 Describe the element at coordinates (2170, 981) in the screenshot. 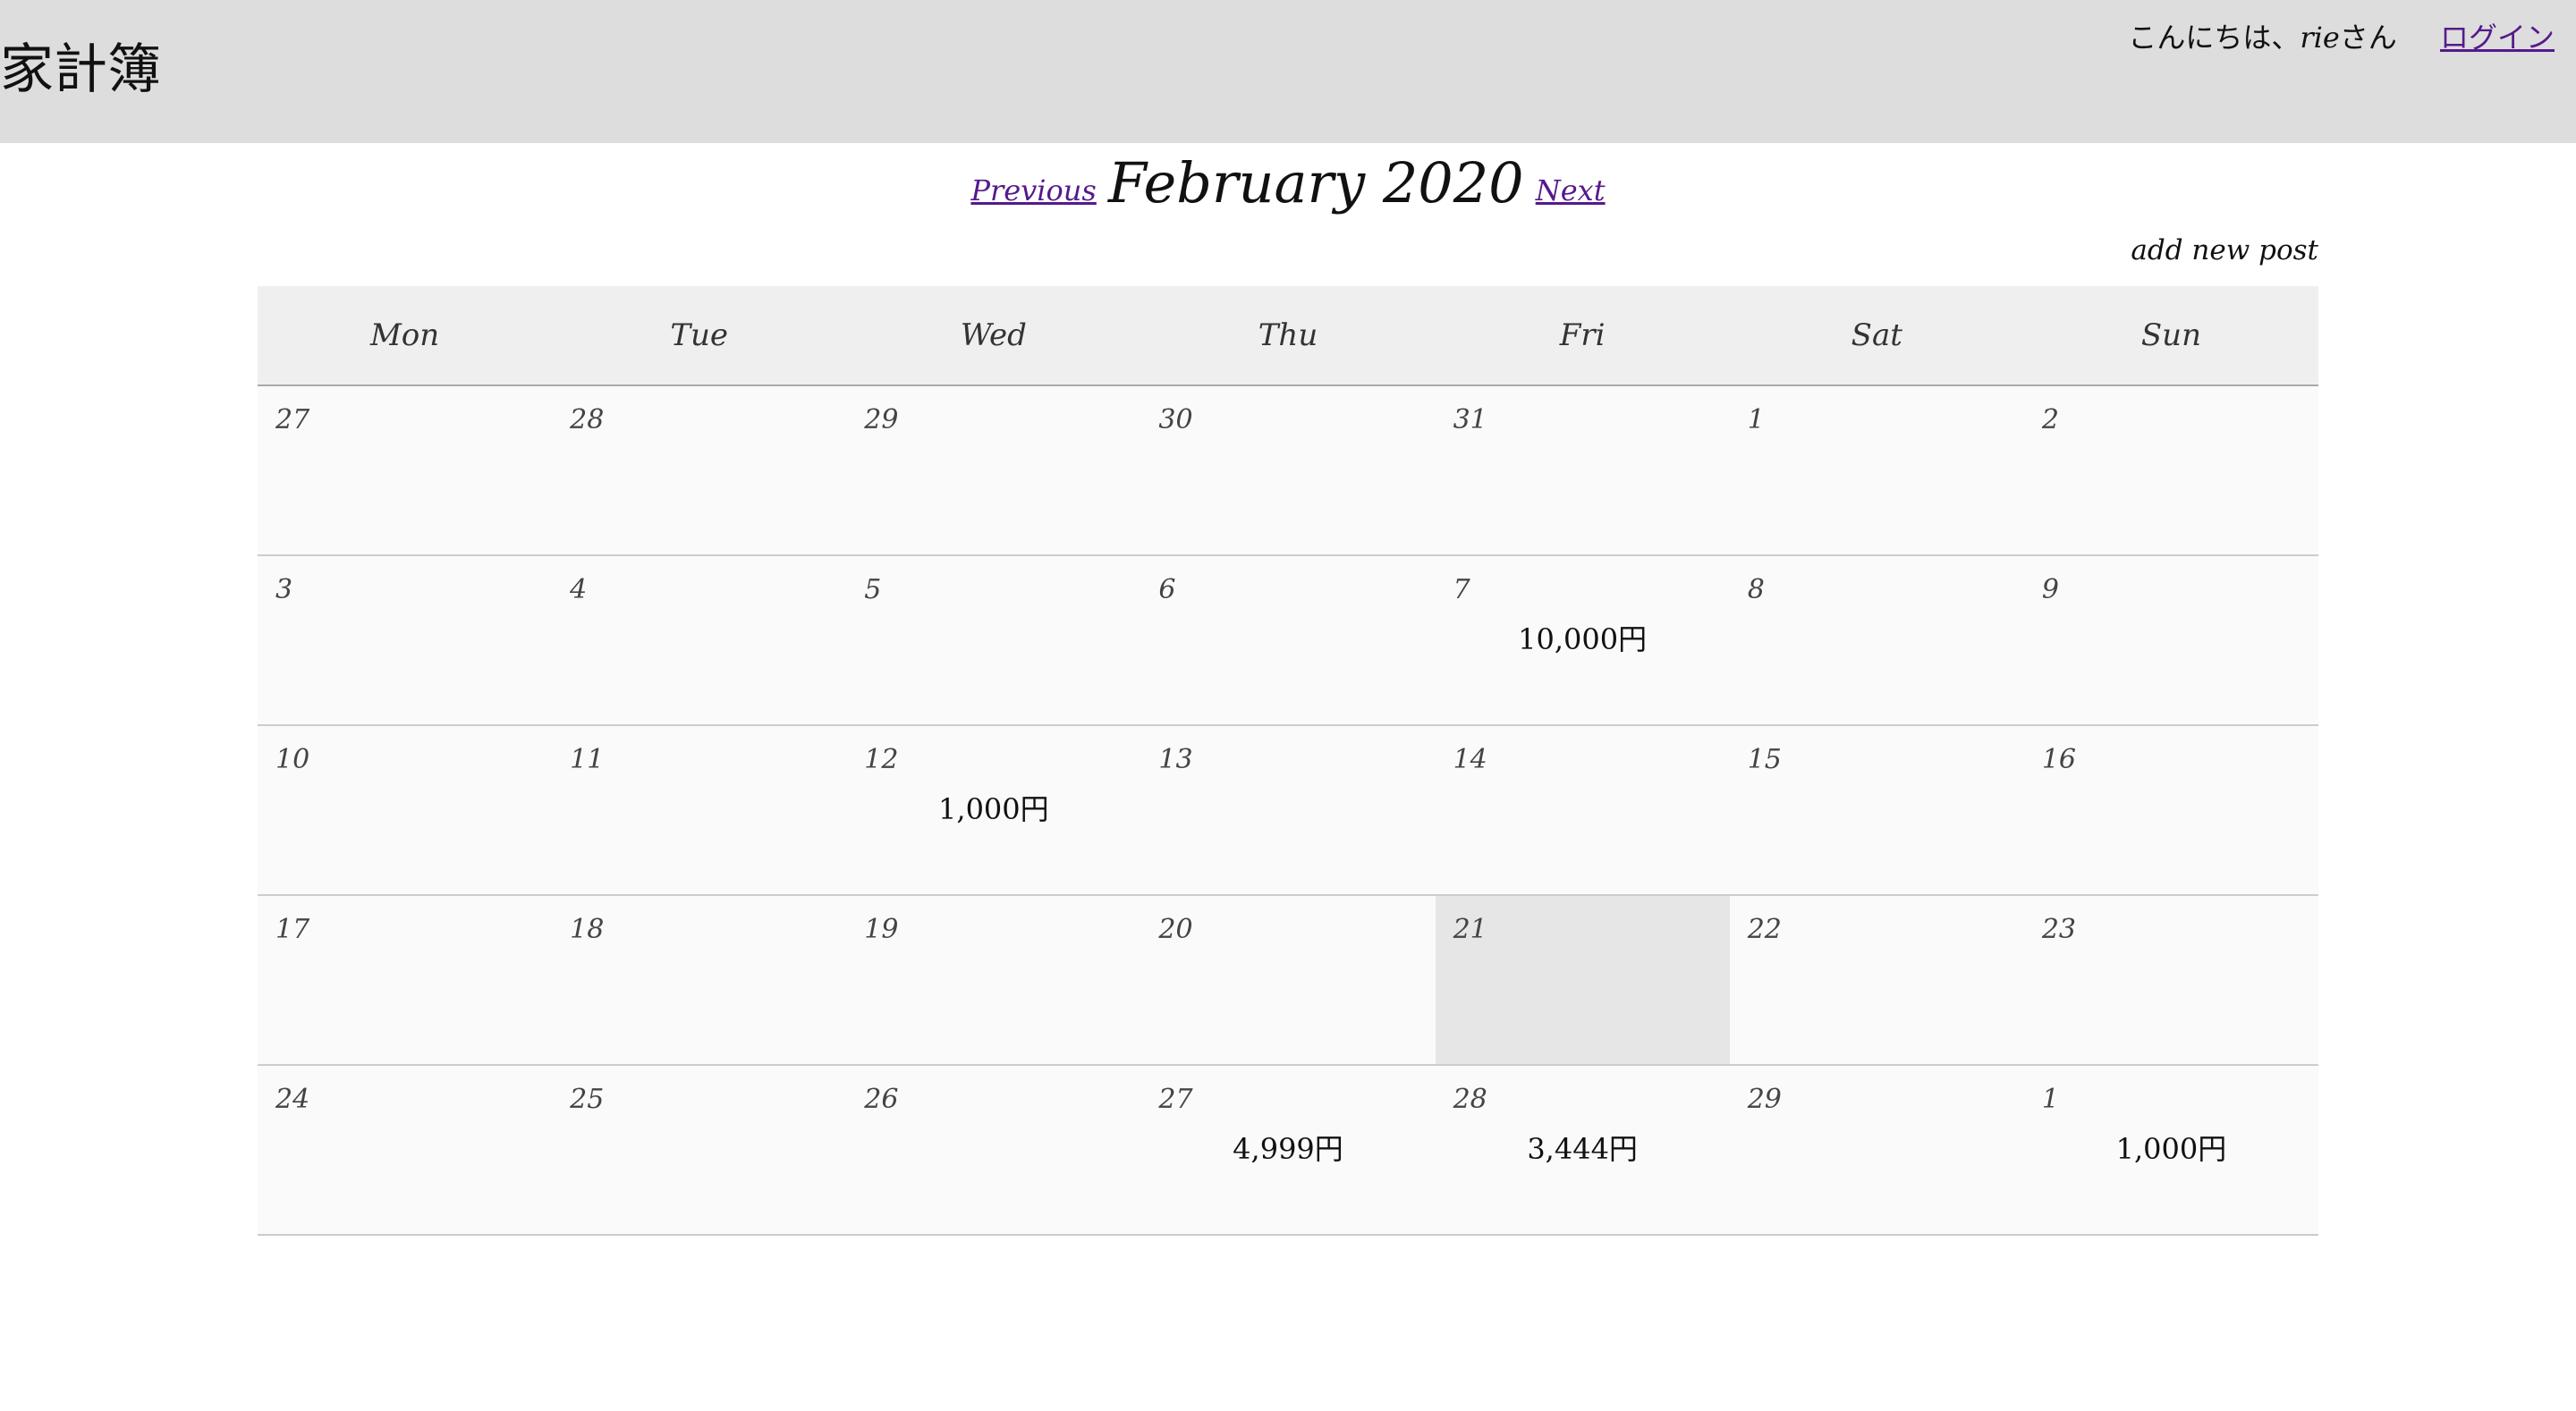

I see `calendar-day-cell: 23` at that location.